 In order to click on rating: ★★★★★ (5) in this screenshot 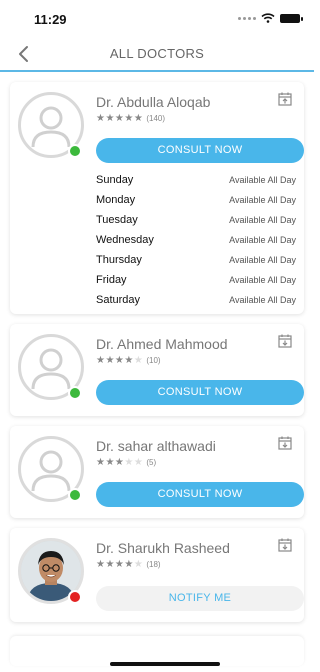, I will do `click(126, 462)`.